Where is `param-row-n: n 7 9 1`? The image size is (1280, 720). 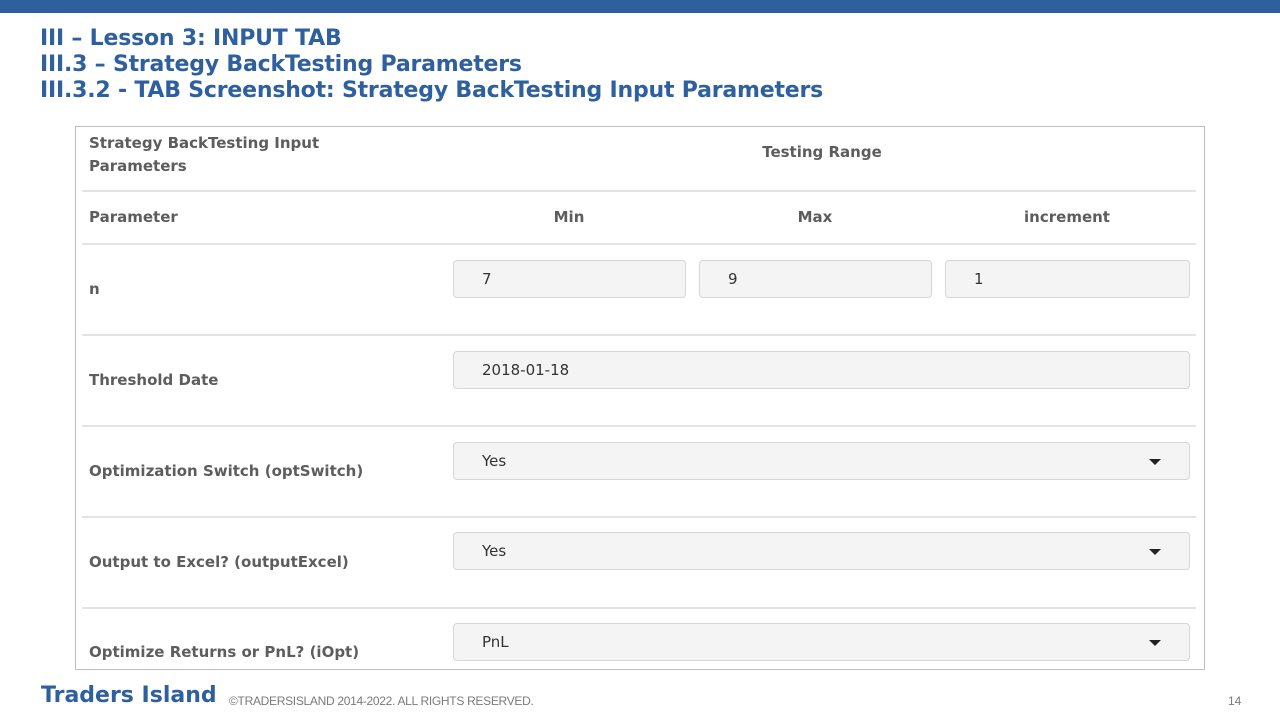 param-row-n: n 7 9 1 is located at coordinates (639, 290).